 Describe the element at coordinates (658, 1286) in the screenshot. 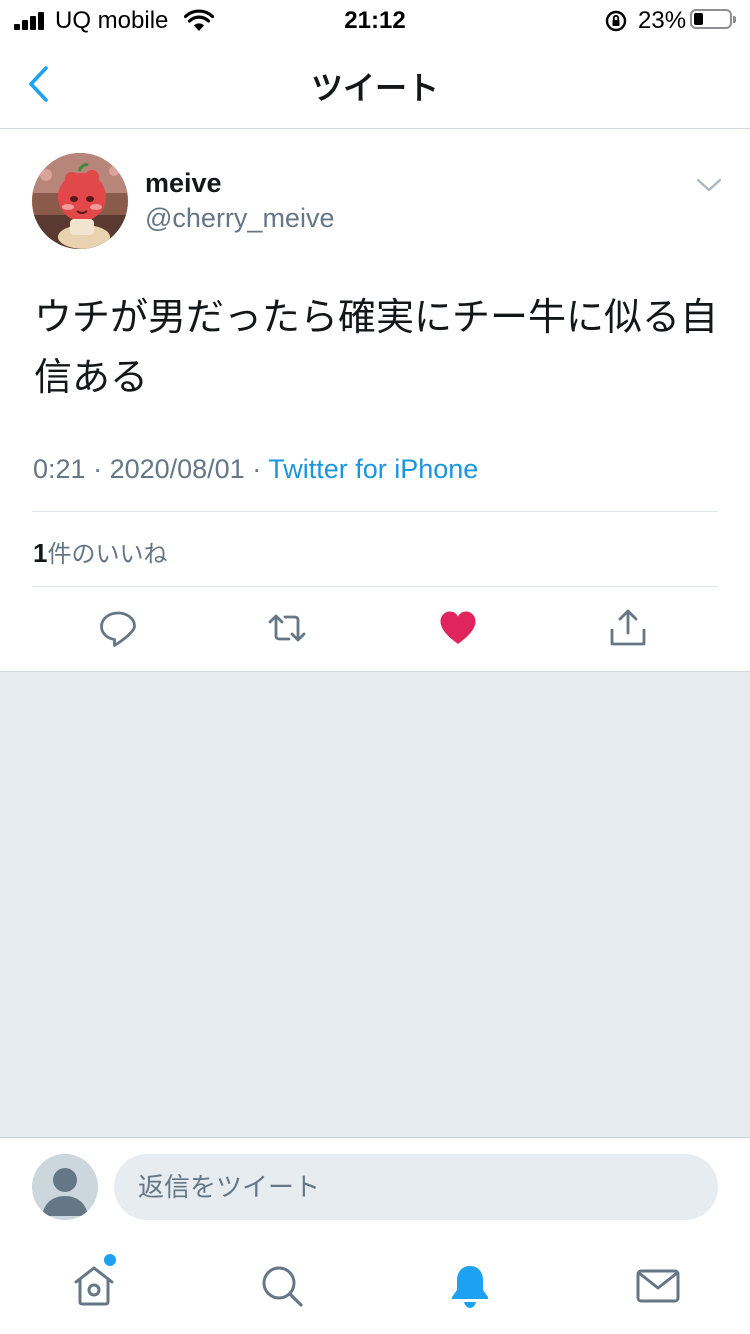

I see `envelope-icon` at that location.